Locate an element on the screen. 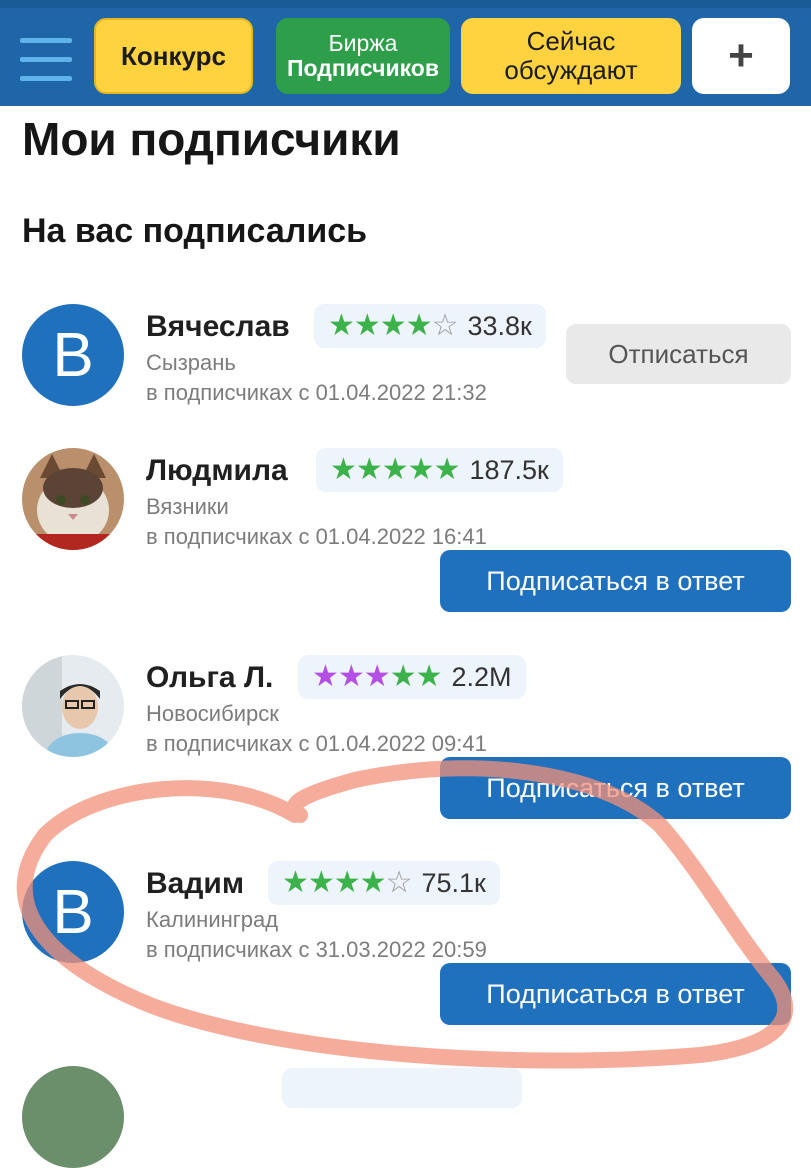  subscribed-since: в подписчиках с 01.04.2022 09:41 is located at coordinates (316, 743).